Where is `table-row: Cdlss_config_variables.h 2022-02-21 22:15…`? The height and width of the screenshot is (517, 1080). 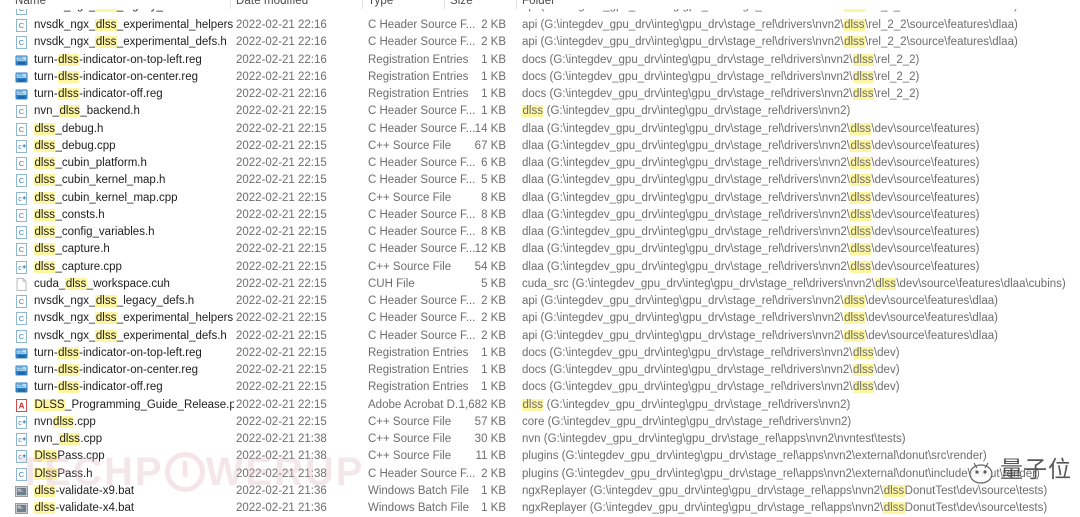
table-row: Cdlss_config_variables.h 2022-02-21 22:15… is located at coordinates (540, 232).